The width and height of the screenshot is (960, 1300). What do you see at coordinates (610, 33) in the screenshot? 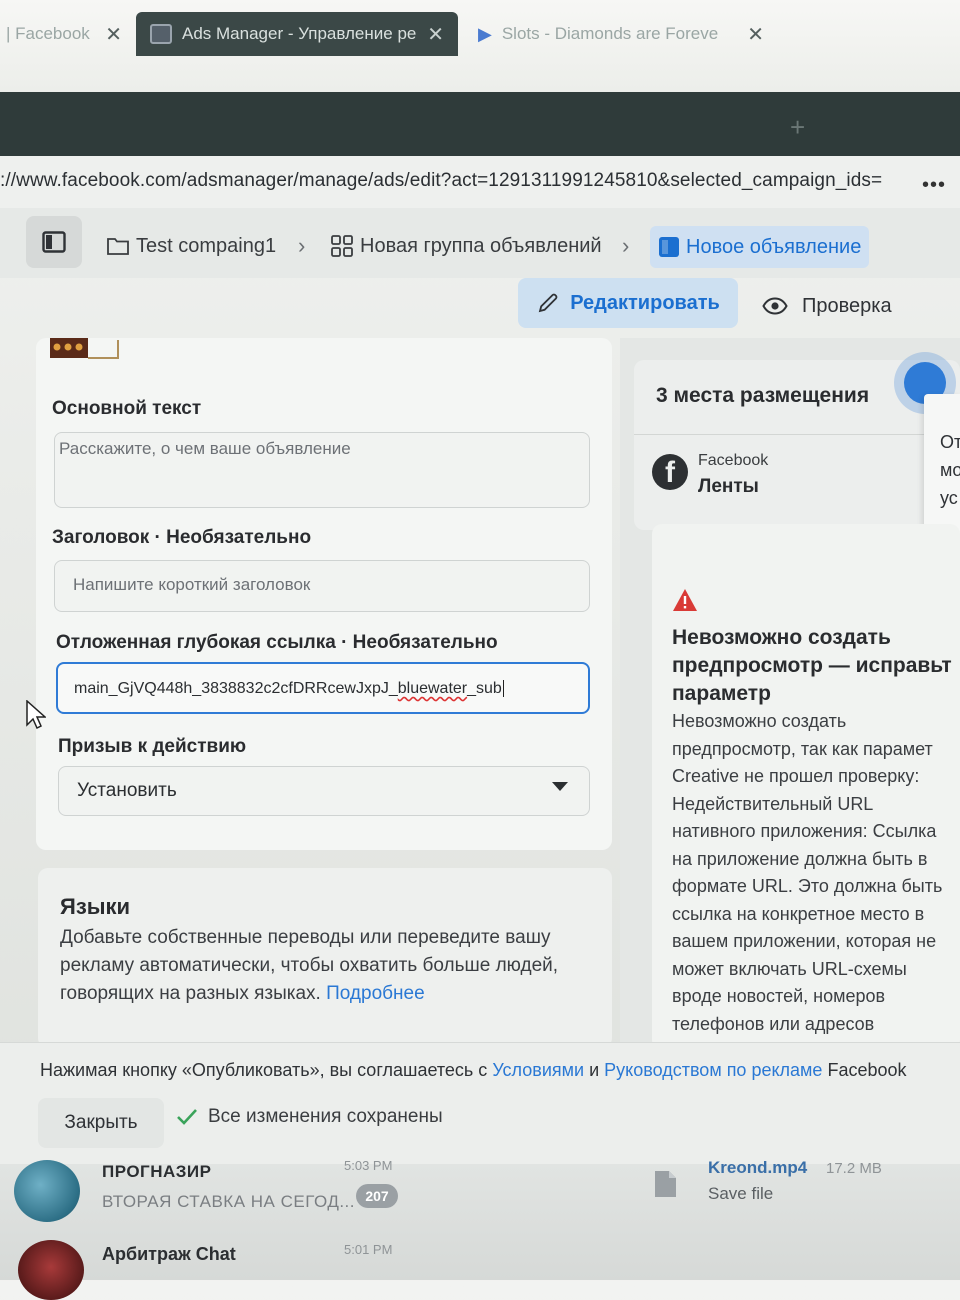
I see `tab-label: Slots - Diamonds are Foreve` at bounding box center [610, 33].